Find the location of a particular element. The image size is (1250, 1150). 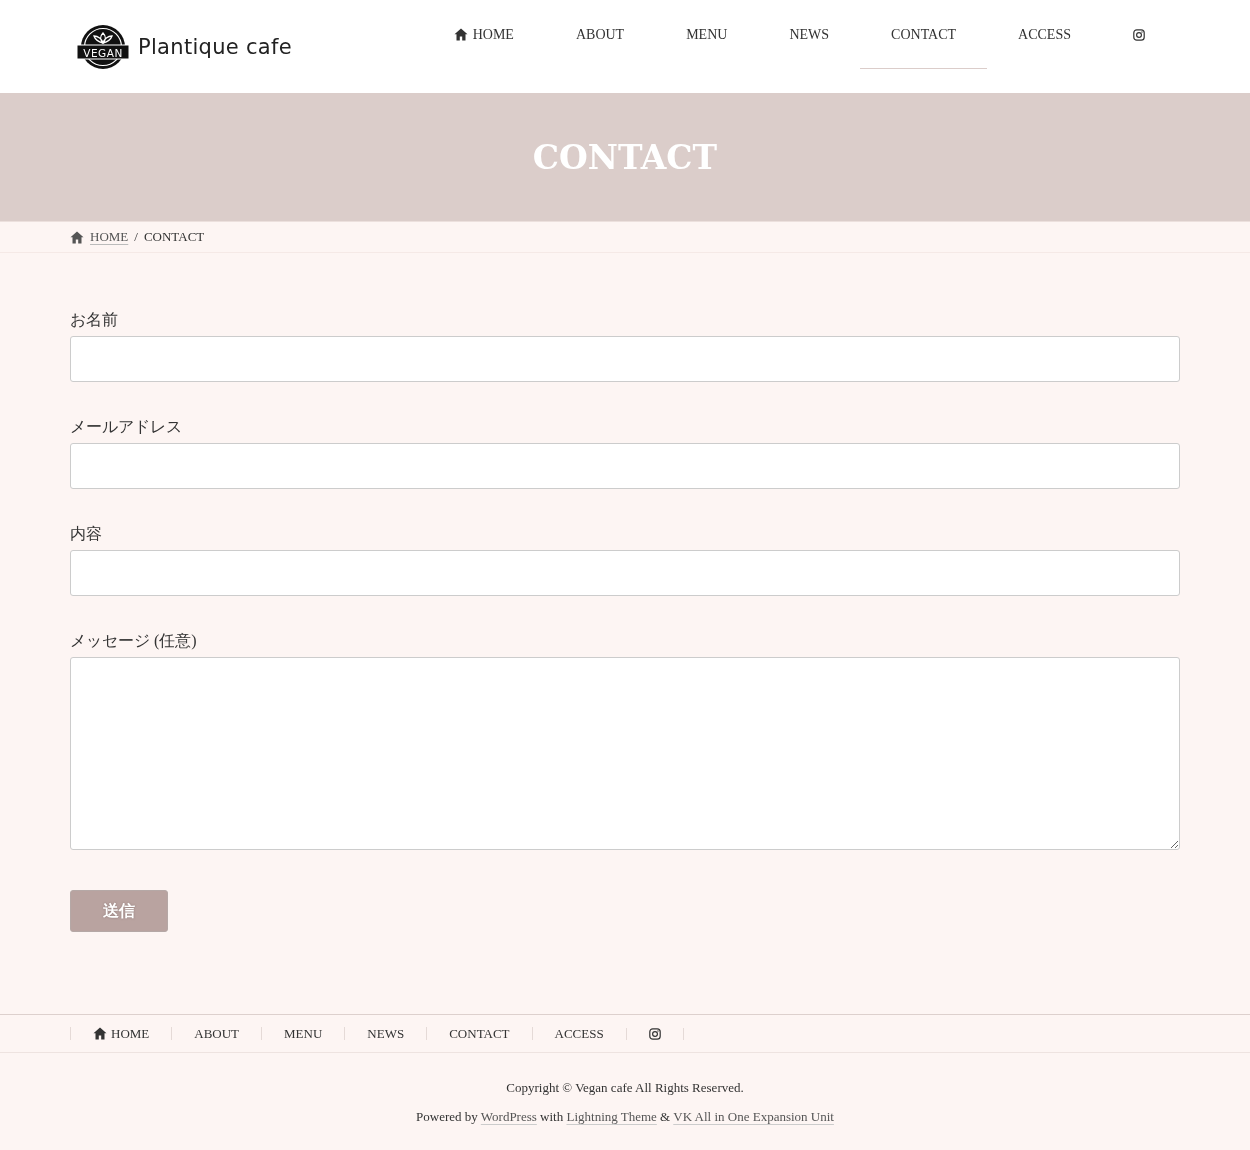

footer-nav-link is located at coordinates (654, 1033).